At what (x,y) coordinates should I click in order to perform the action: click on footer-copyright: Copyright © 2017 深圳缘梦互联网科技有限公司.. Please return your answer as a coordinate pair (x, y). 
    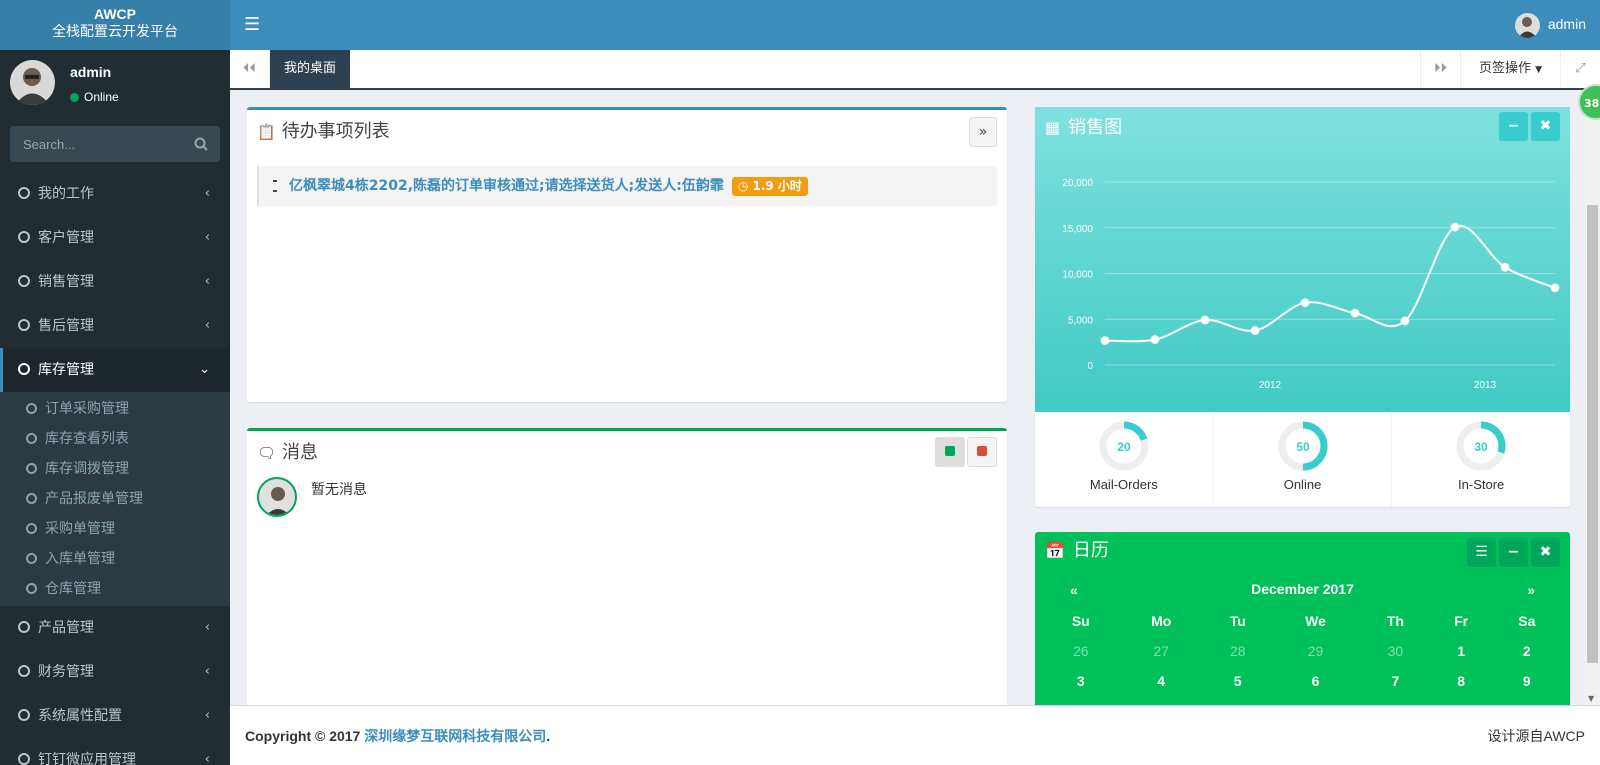
    Looking at the image, I should click on (397, 736).